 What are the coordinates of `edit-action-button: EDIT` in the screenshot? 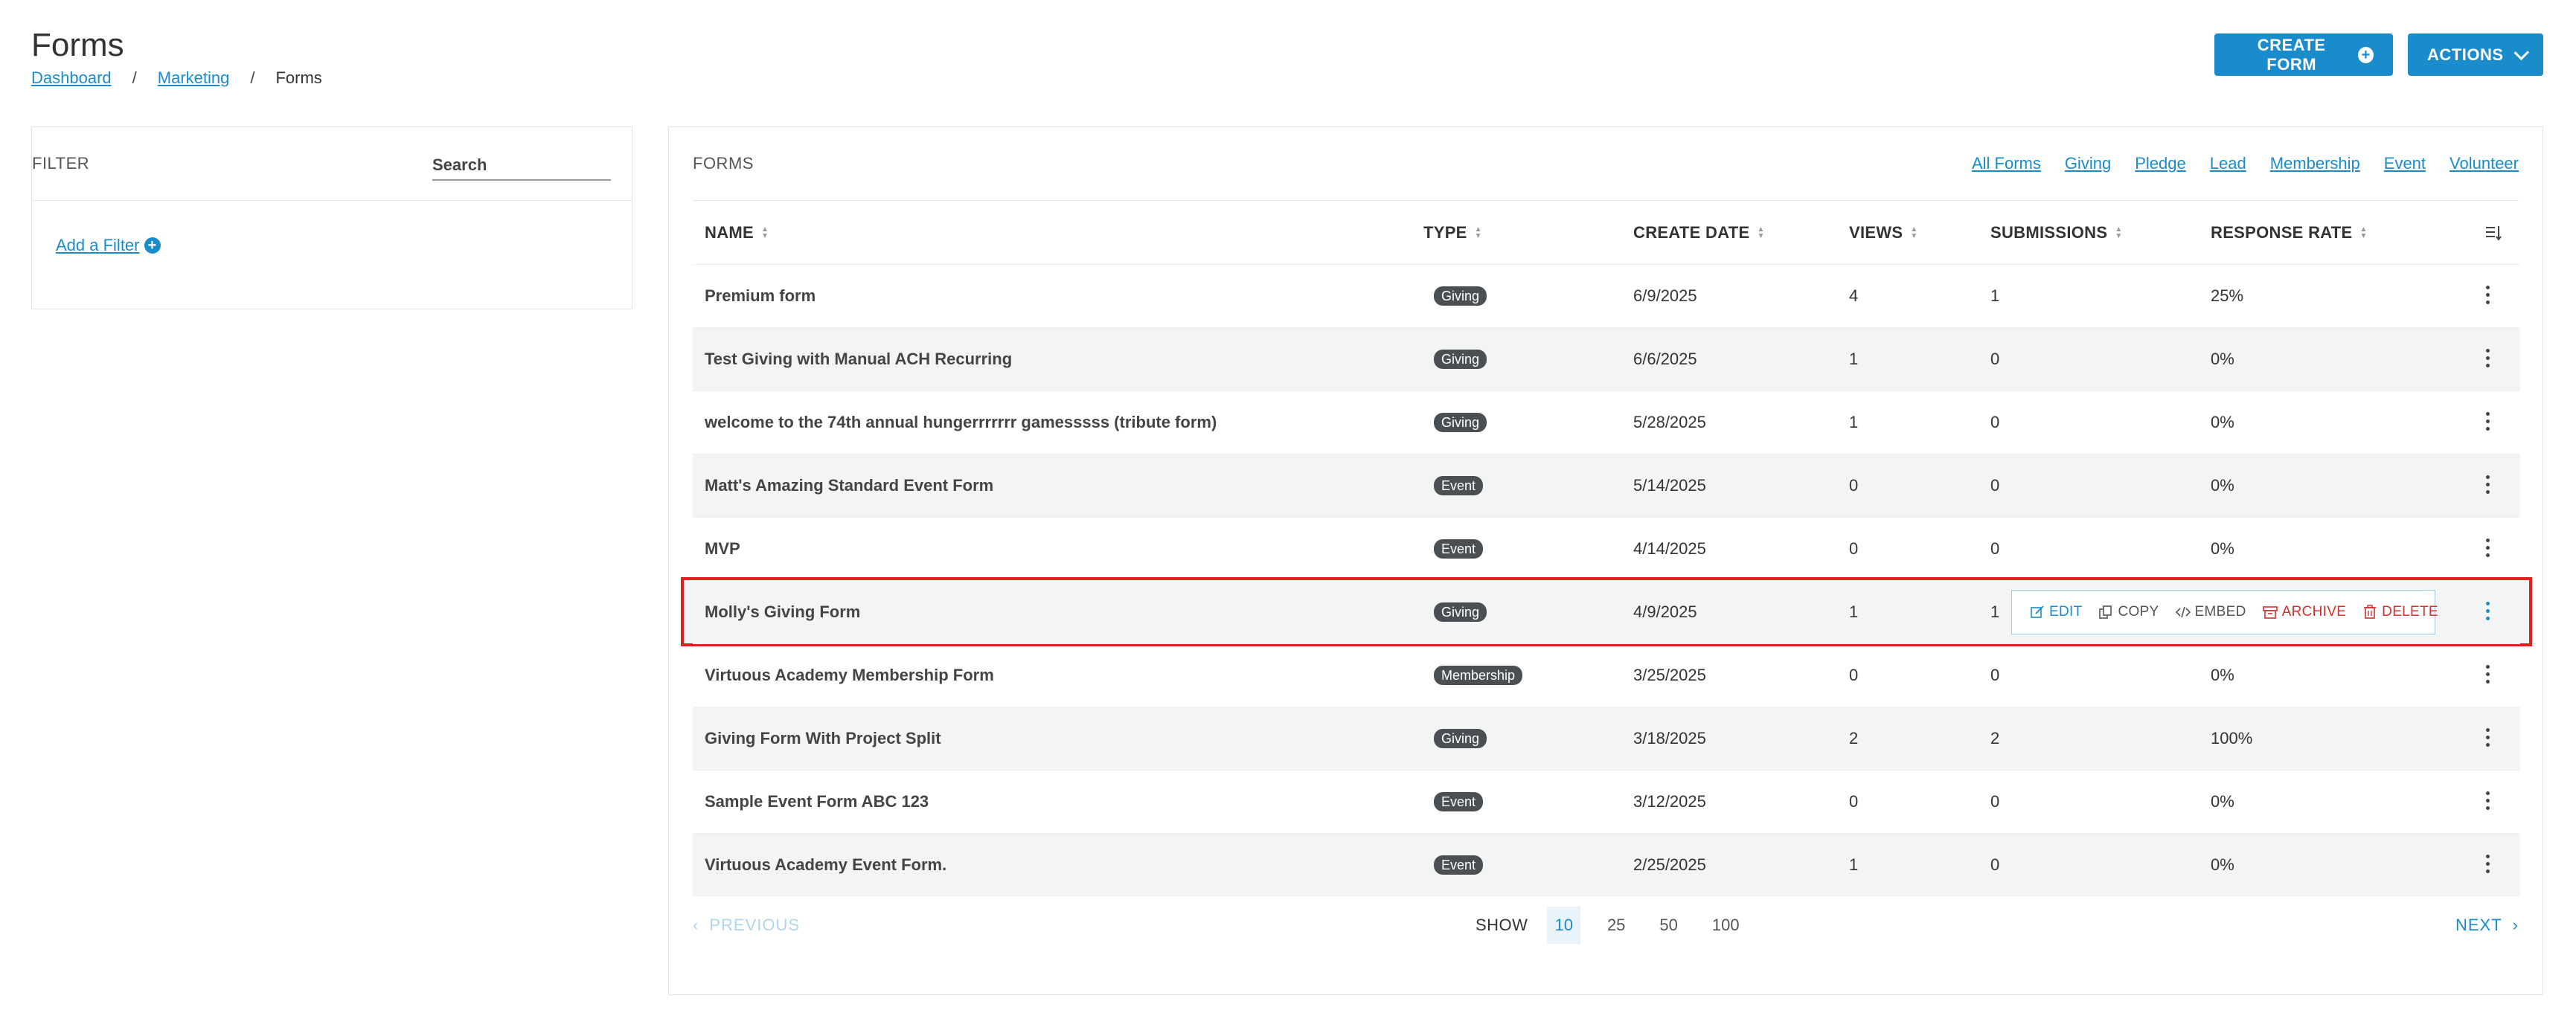 It's located at (2056, 612).